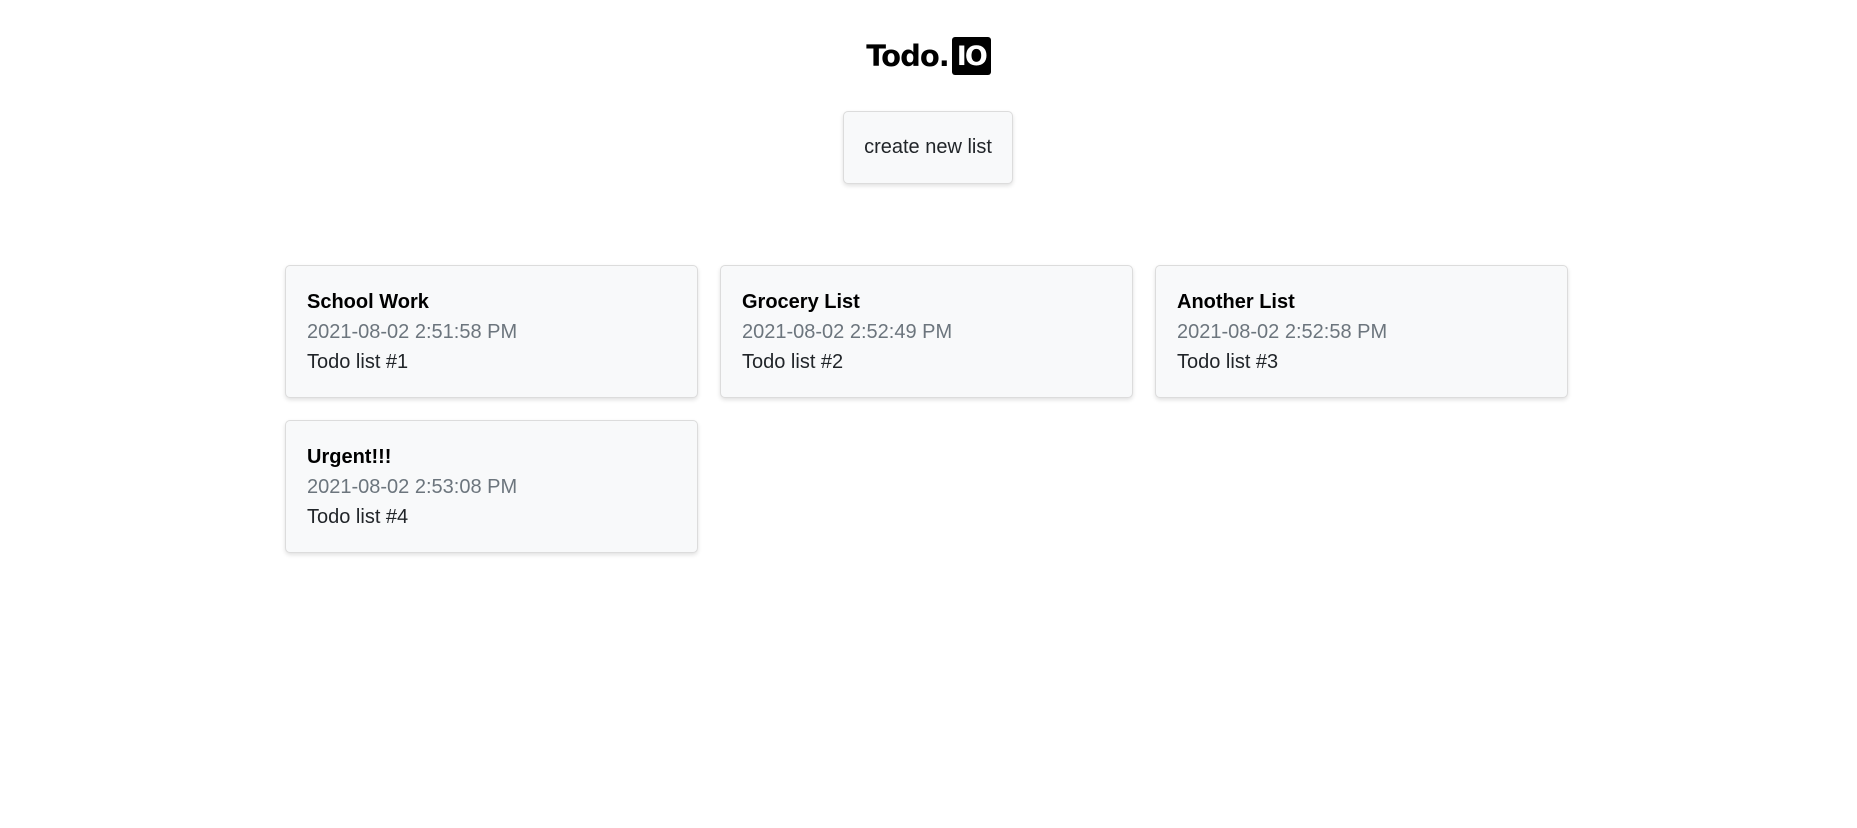  Describe the element at coordinates (971, 56) in the screenshot. I see `logo-badge: IO` at that location.